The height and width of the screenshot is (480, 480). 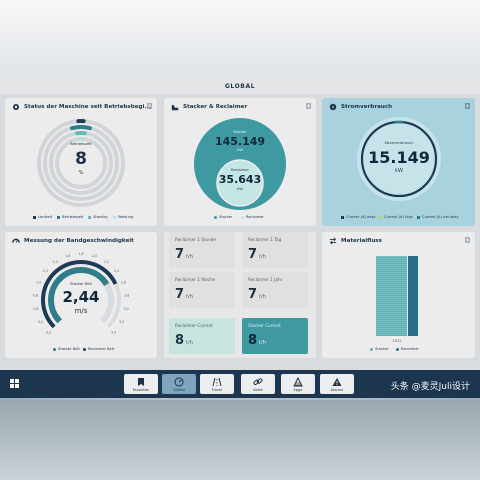 I want to click on chain-icon, so click(x=258, y=381).